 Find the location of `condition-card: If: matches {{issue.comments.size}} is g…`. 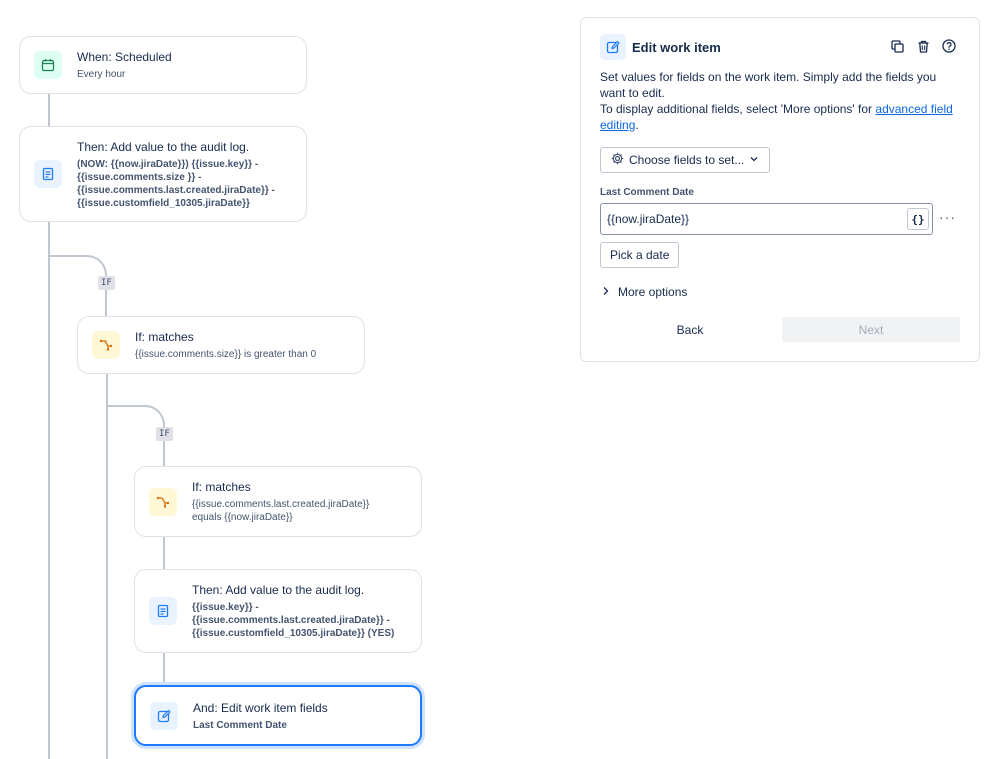

condition-card: If: matches {{issue.comments.size}} is g… is located at coordinates (221, 345).